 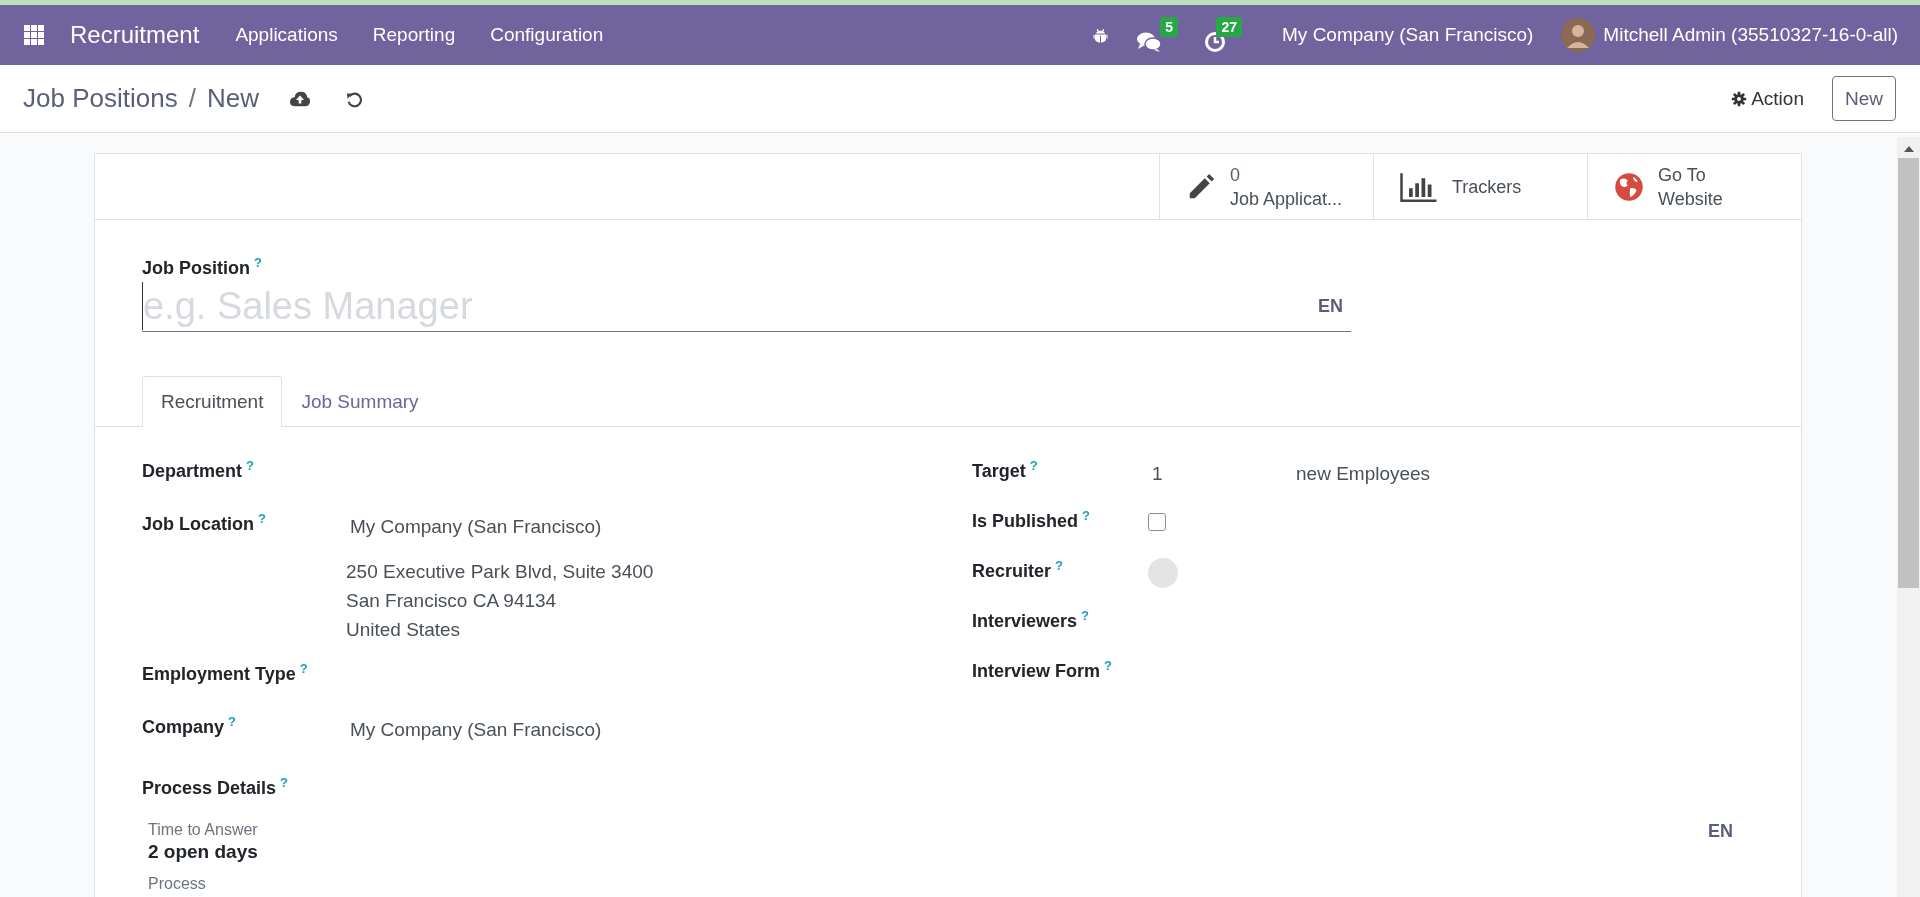 I want to click on count-badge: 5, so click(x=1169, y=27).